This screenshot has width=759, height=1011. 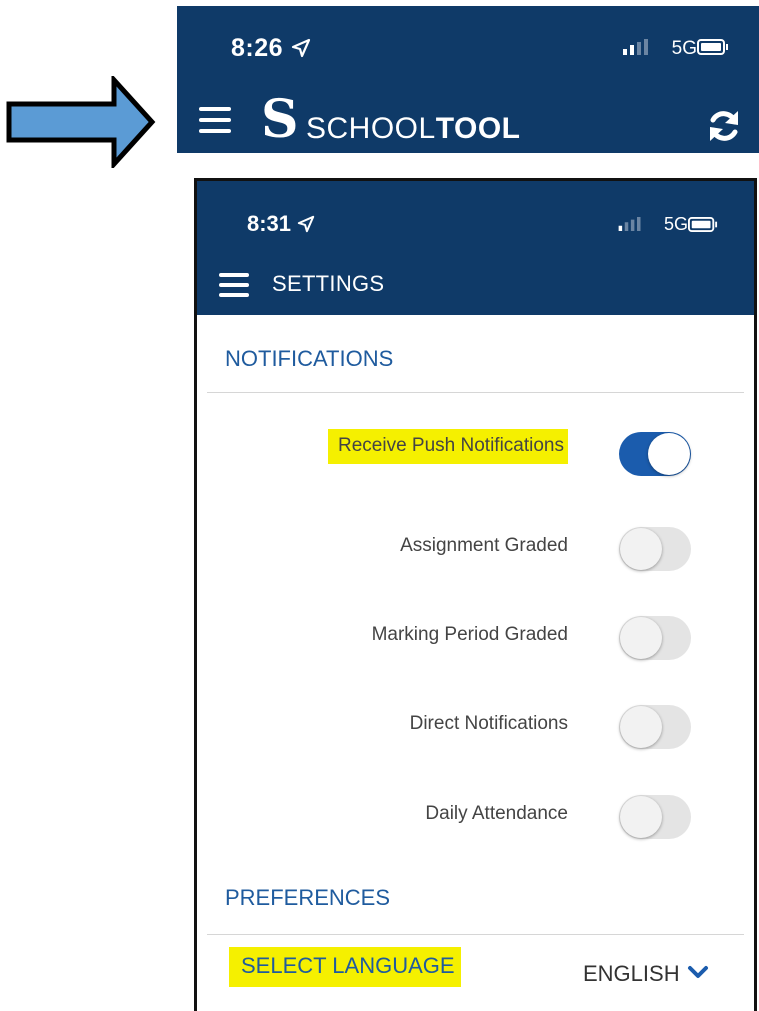 What do you see at coordinates (345, 967) in the screenshot?
I see `select-language-label: SELECT LANGUAGE` at bounding box center [345, 967].